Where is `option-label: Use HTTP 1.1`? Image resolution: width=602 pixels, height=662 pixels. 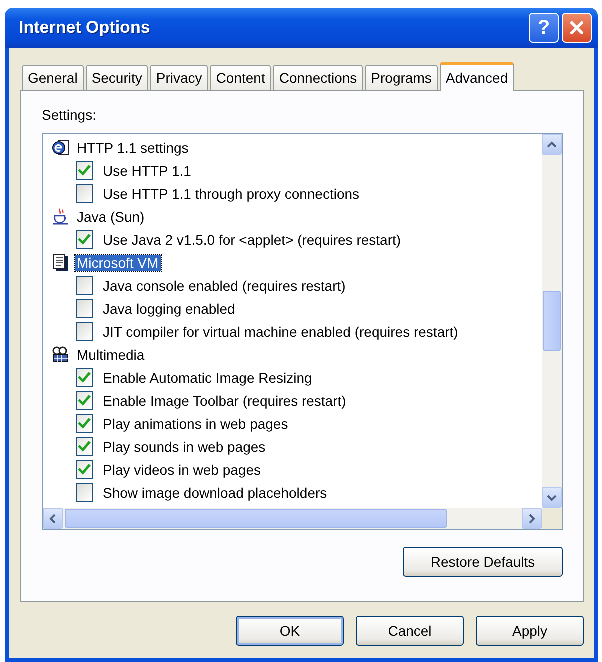 option-label: Use HTTP 1.1 is located at coordinates (147, 170).